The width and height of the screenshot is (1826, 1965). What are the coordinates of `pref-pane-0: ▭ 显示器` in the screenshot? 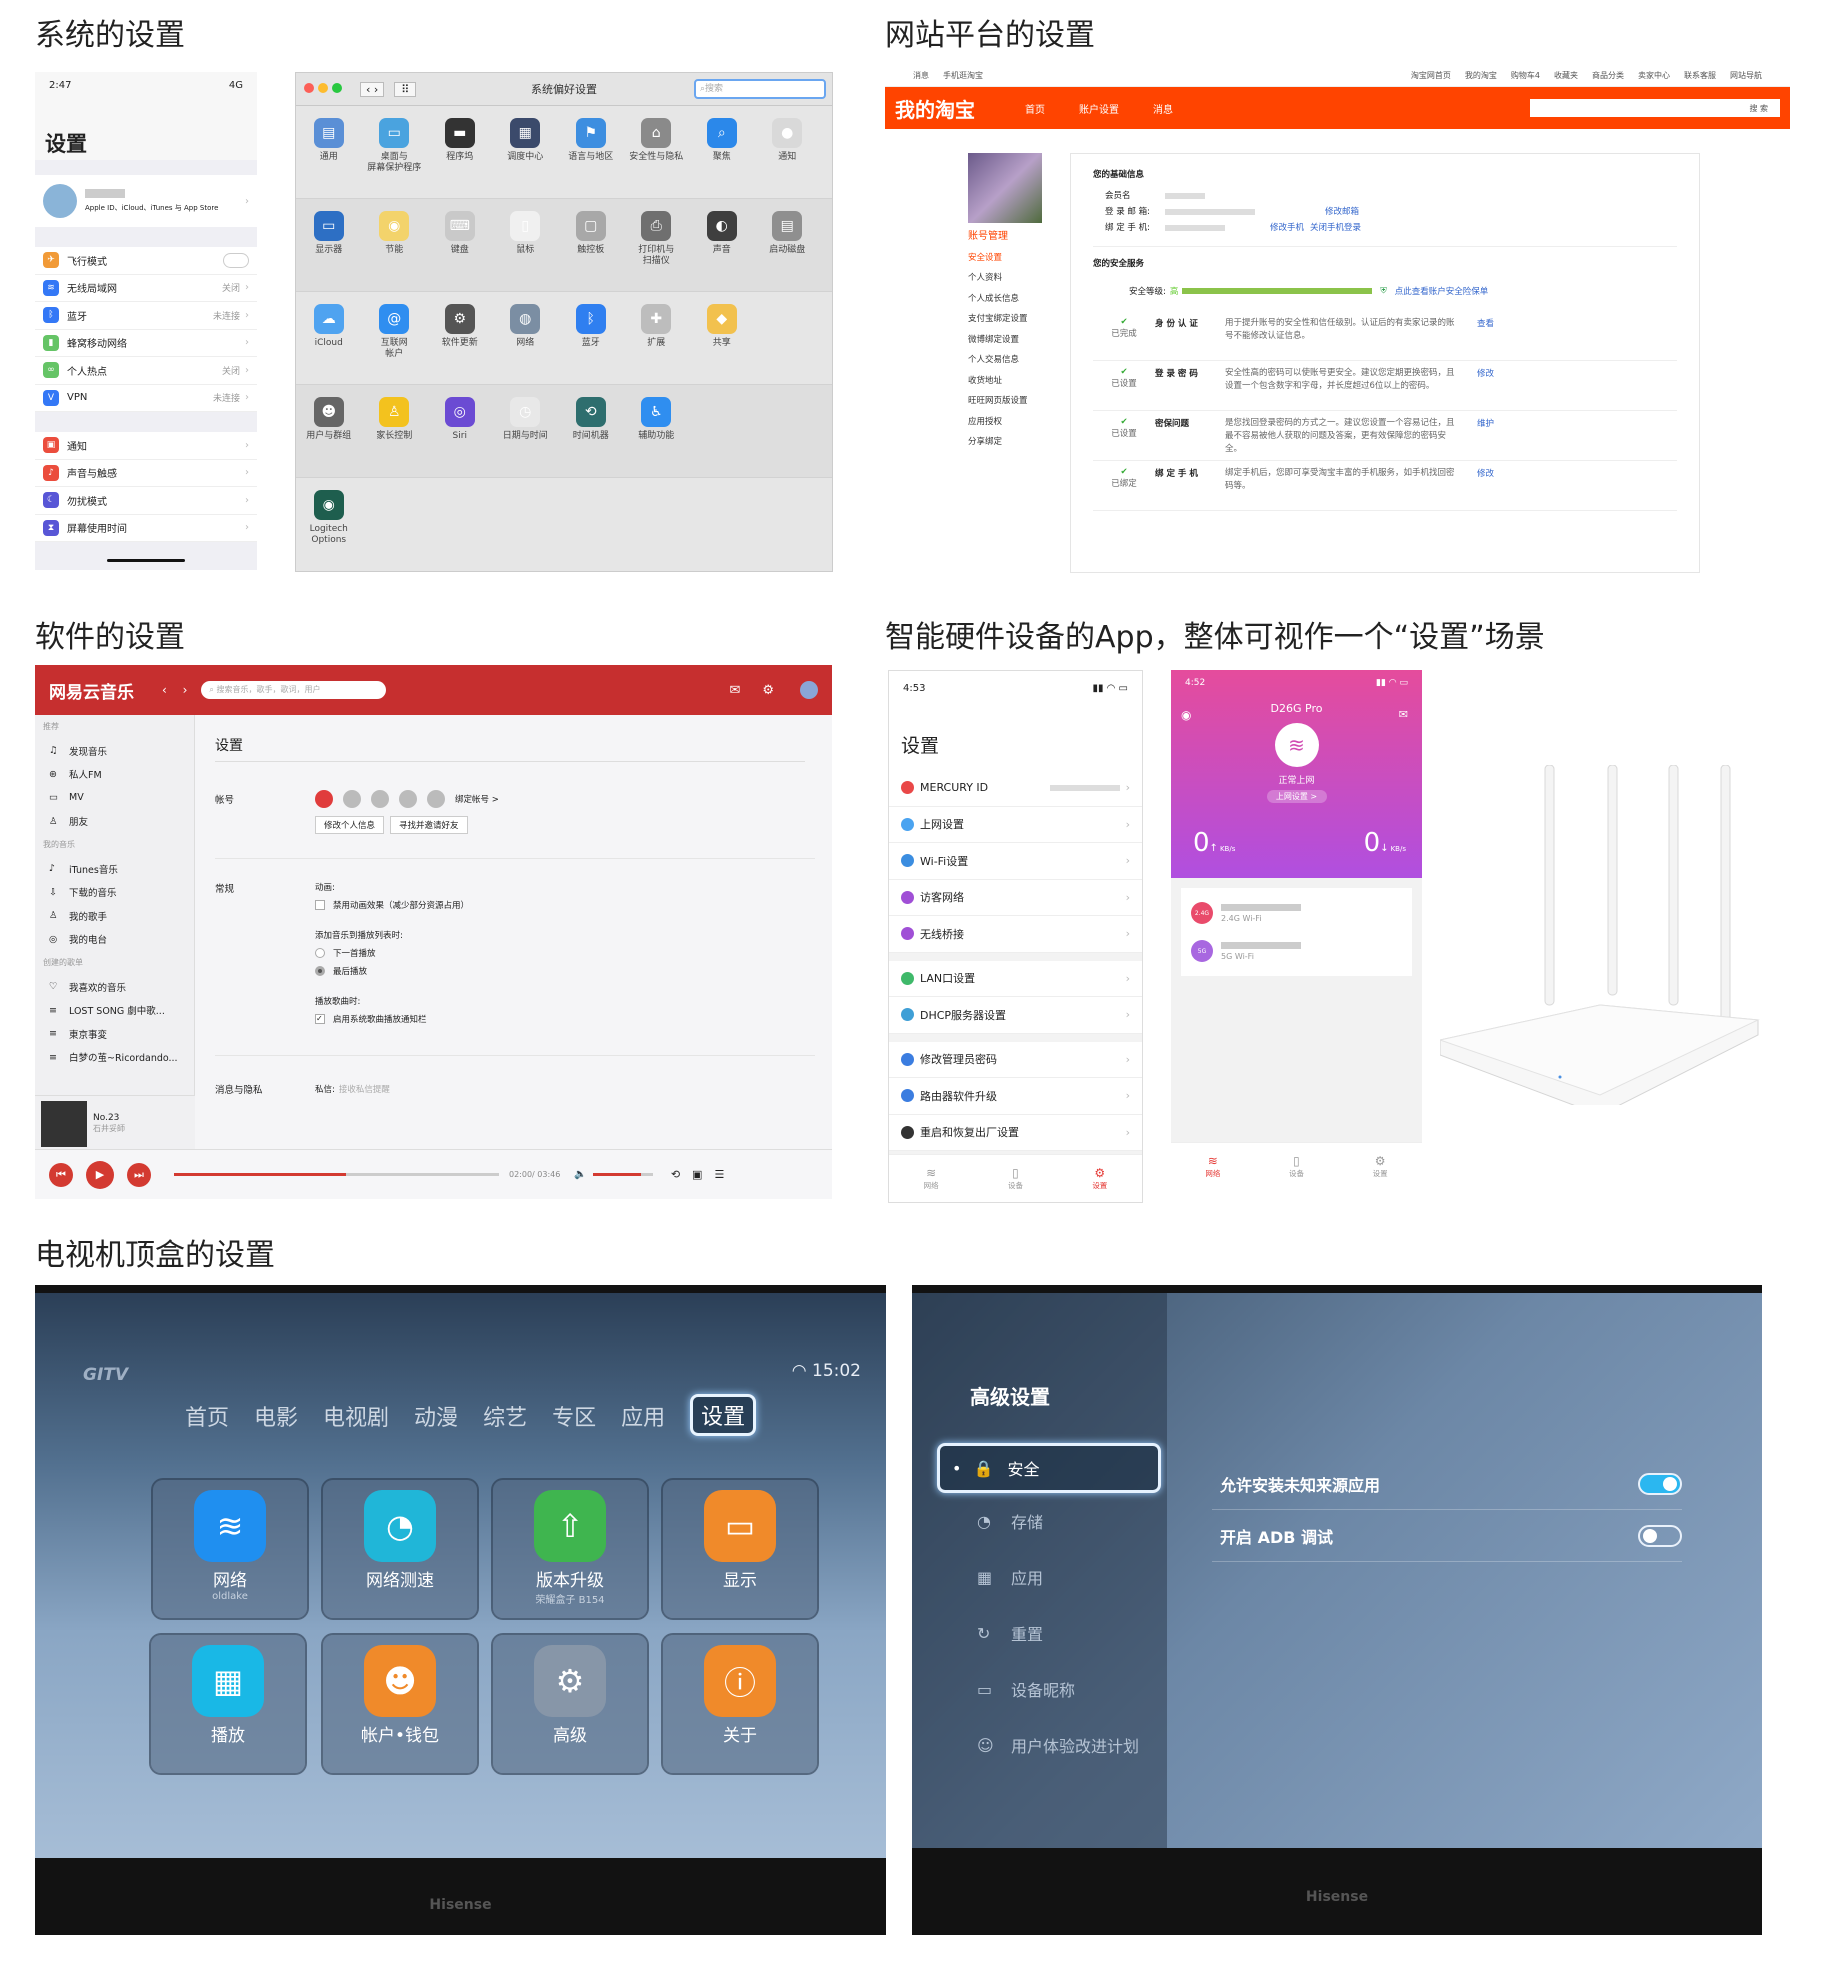 It's located at (329, 251).